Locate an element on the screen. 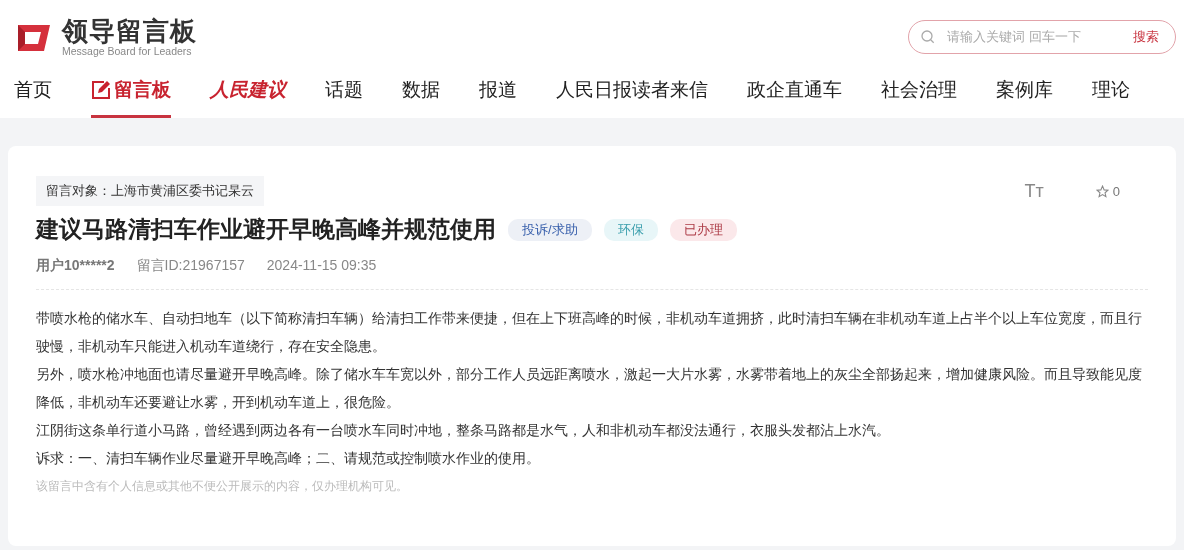 The image size is (1184, 550). message-paragraph: 带喷水枪的储水车、自动扫地车（以下简称清扫车辆）给清扫工作带来便捷，但在上下班高峰的时候，非机动车道拥挤，此时清扫车辆在非机动车道上占半个以上车位宽度，而且行驶慢，非机动车只能进入机动车道绕行，存在安全隐患。 is located at coordinates (589, 332).